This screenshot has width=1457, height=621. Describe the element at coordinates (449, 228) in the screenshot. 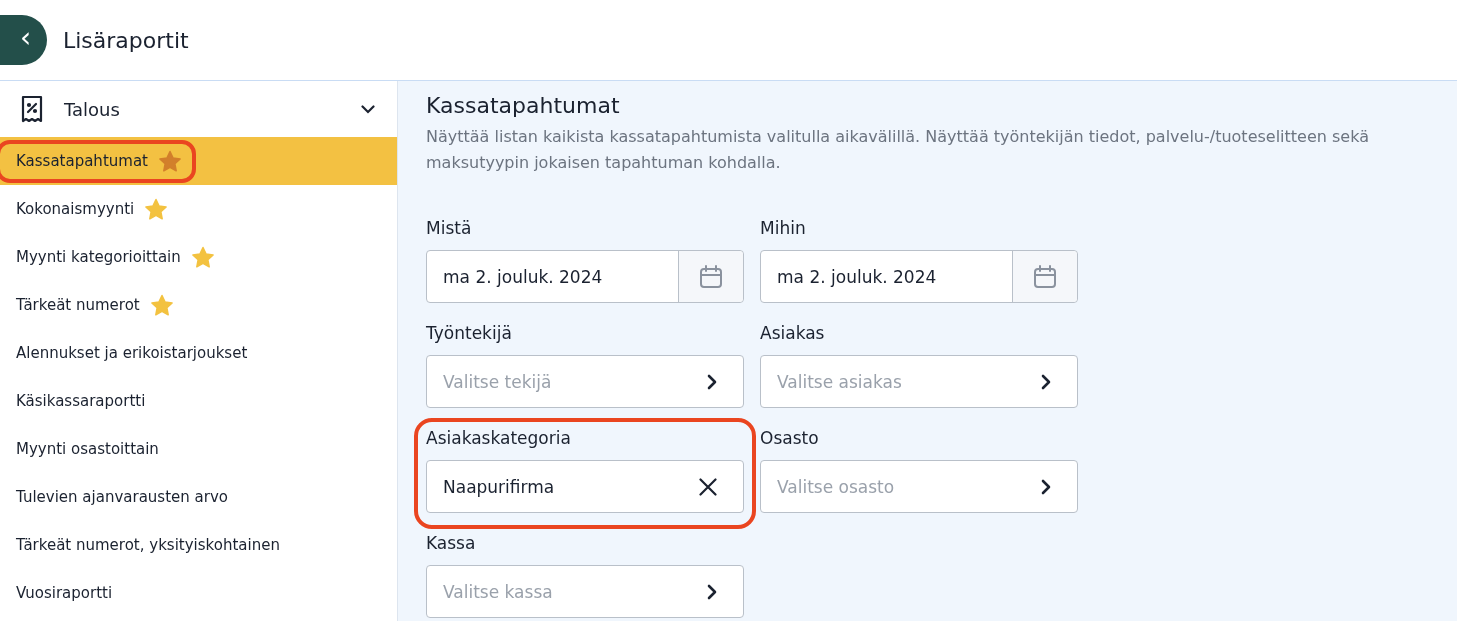

I see `field-label: Mistä` at that location.